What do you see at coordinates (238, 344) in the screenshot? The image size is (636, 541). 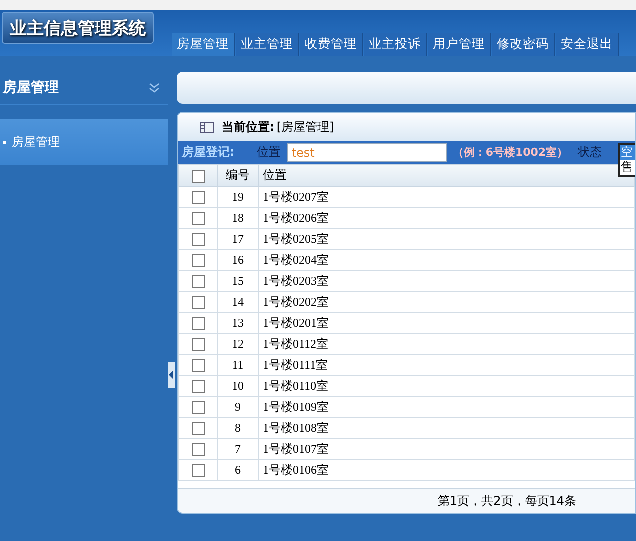 I see `table-cell: 12` at bounding box center [238, 344].